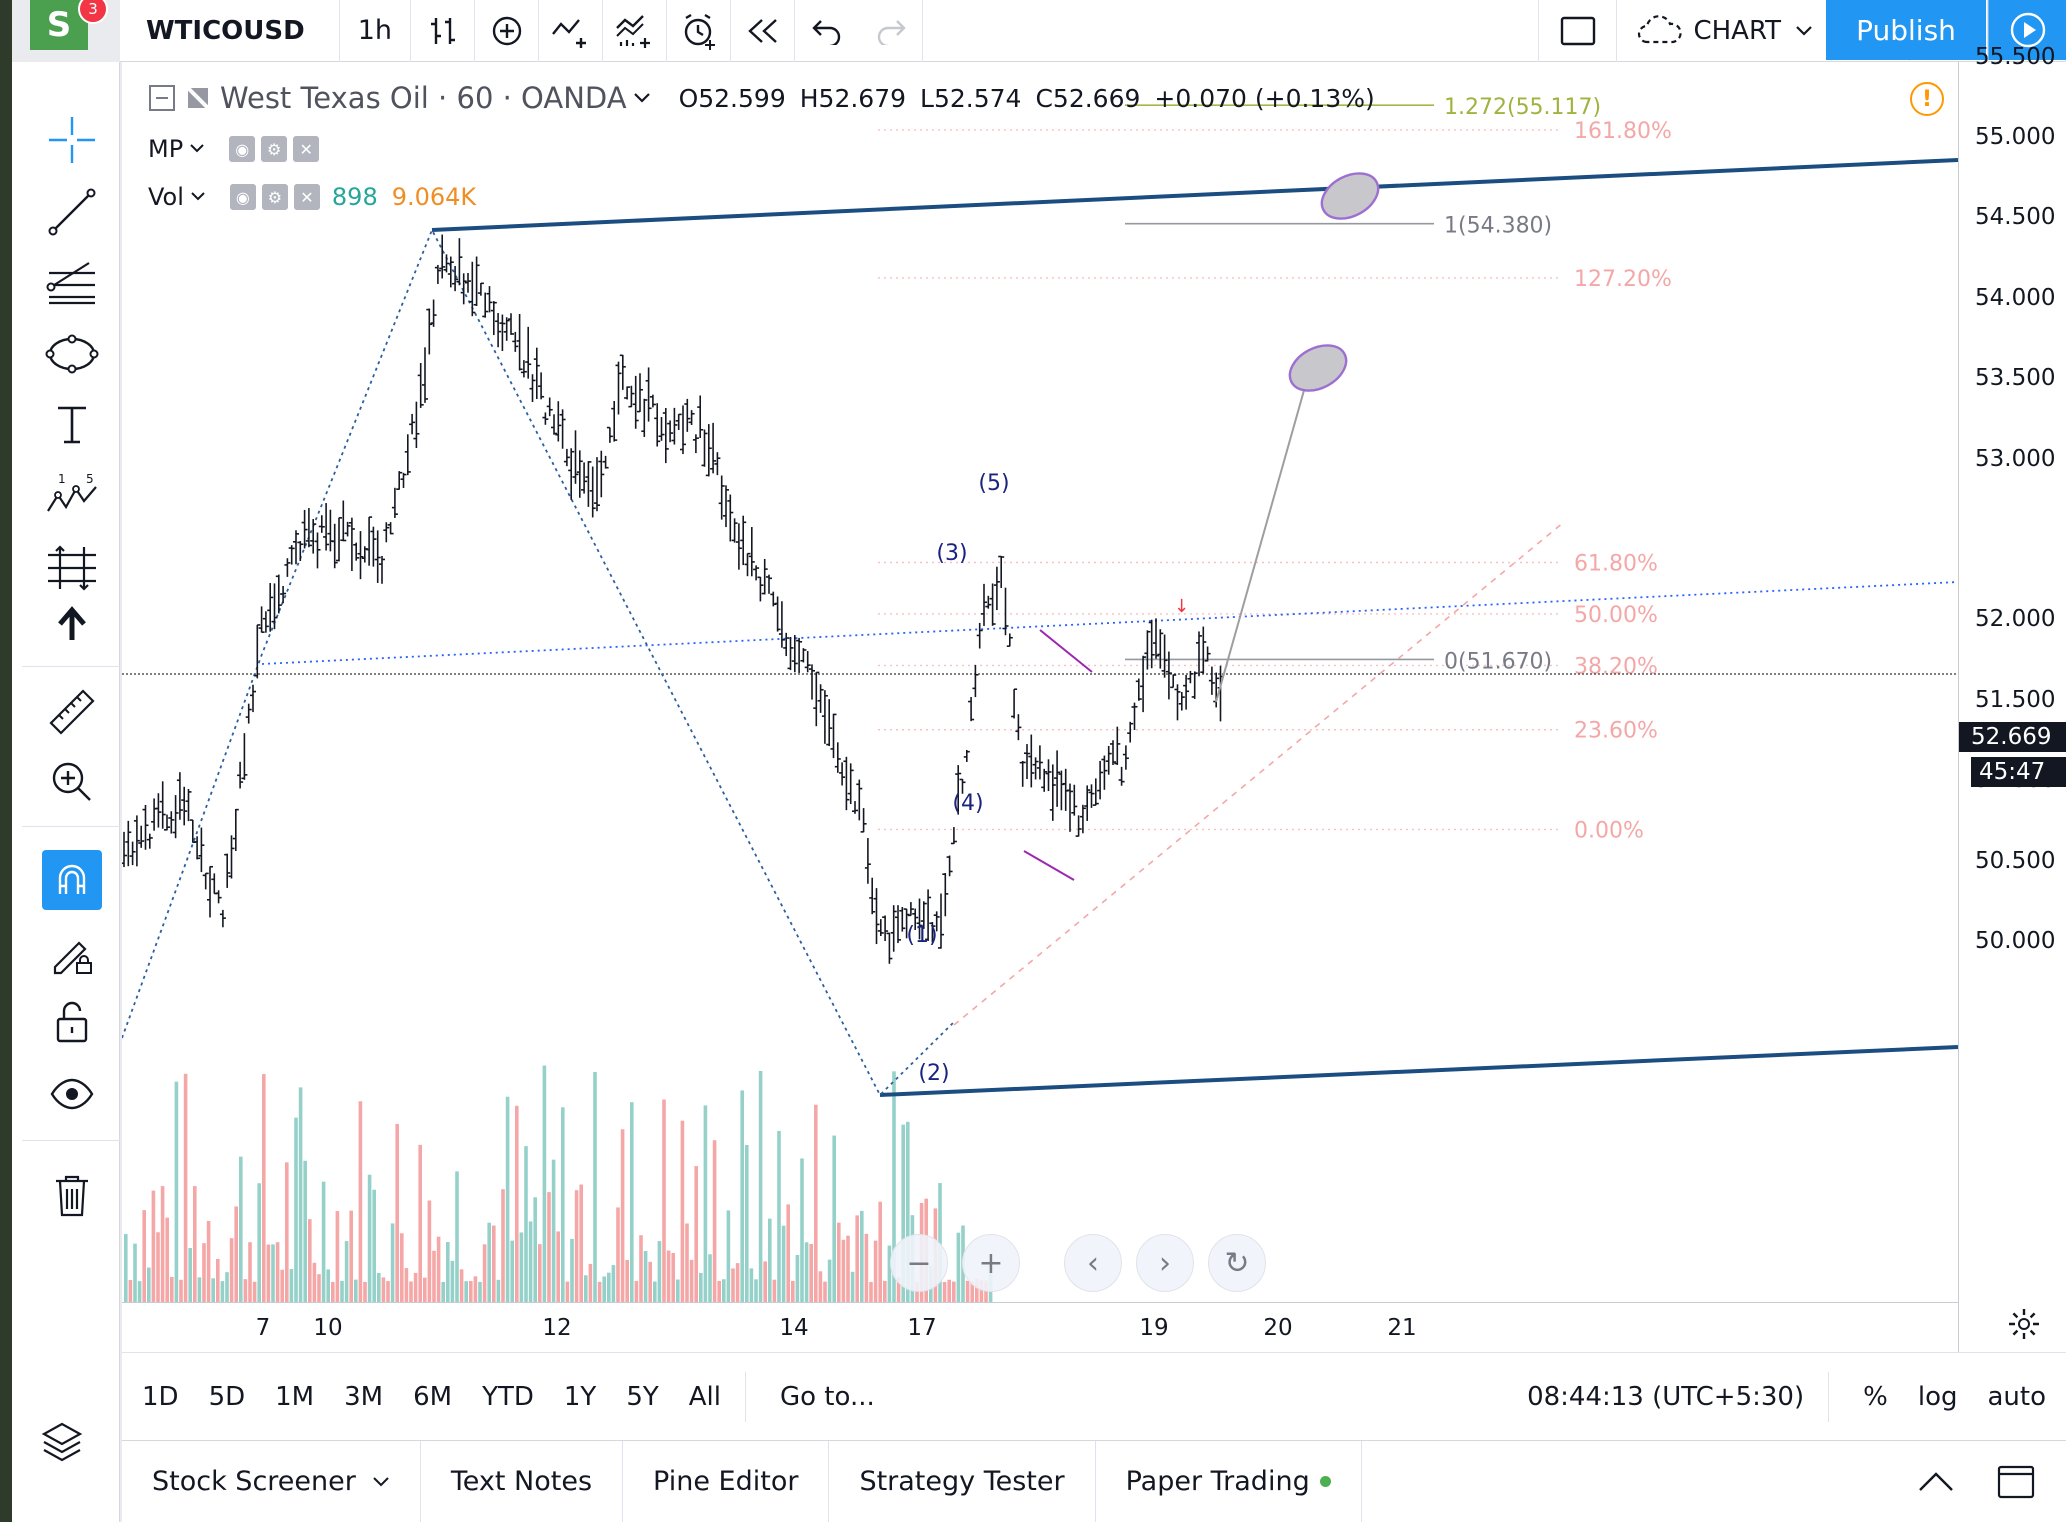 The image size is (2066, 1522). Describe the element at coordinates (2015, 217) in the screenshot. I see `price-tick-label: 54.500` at that location.